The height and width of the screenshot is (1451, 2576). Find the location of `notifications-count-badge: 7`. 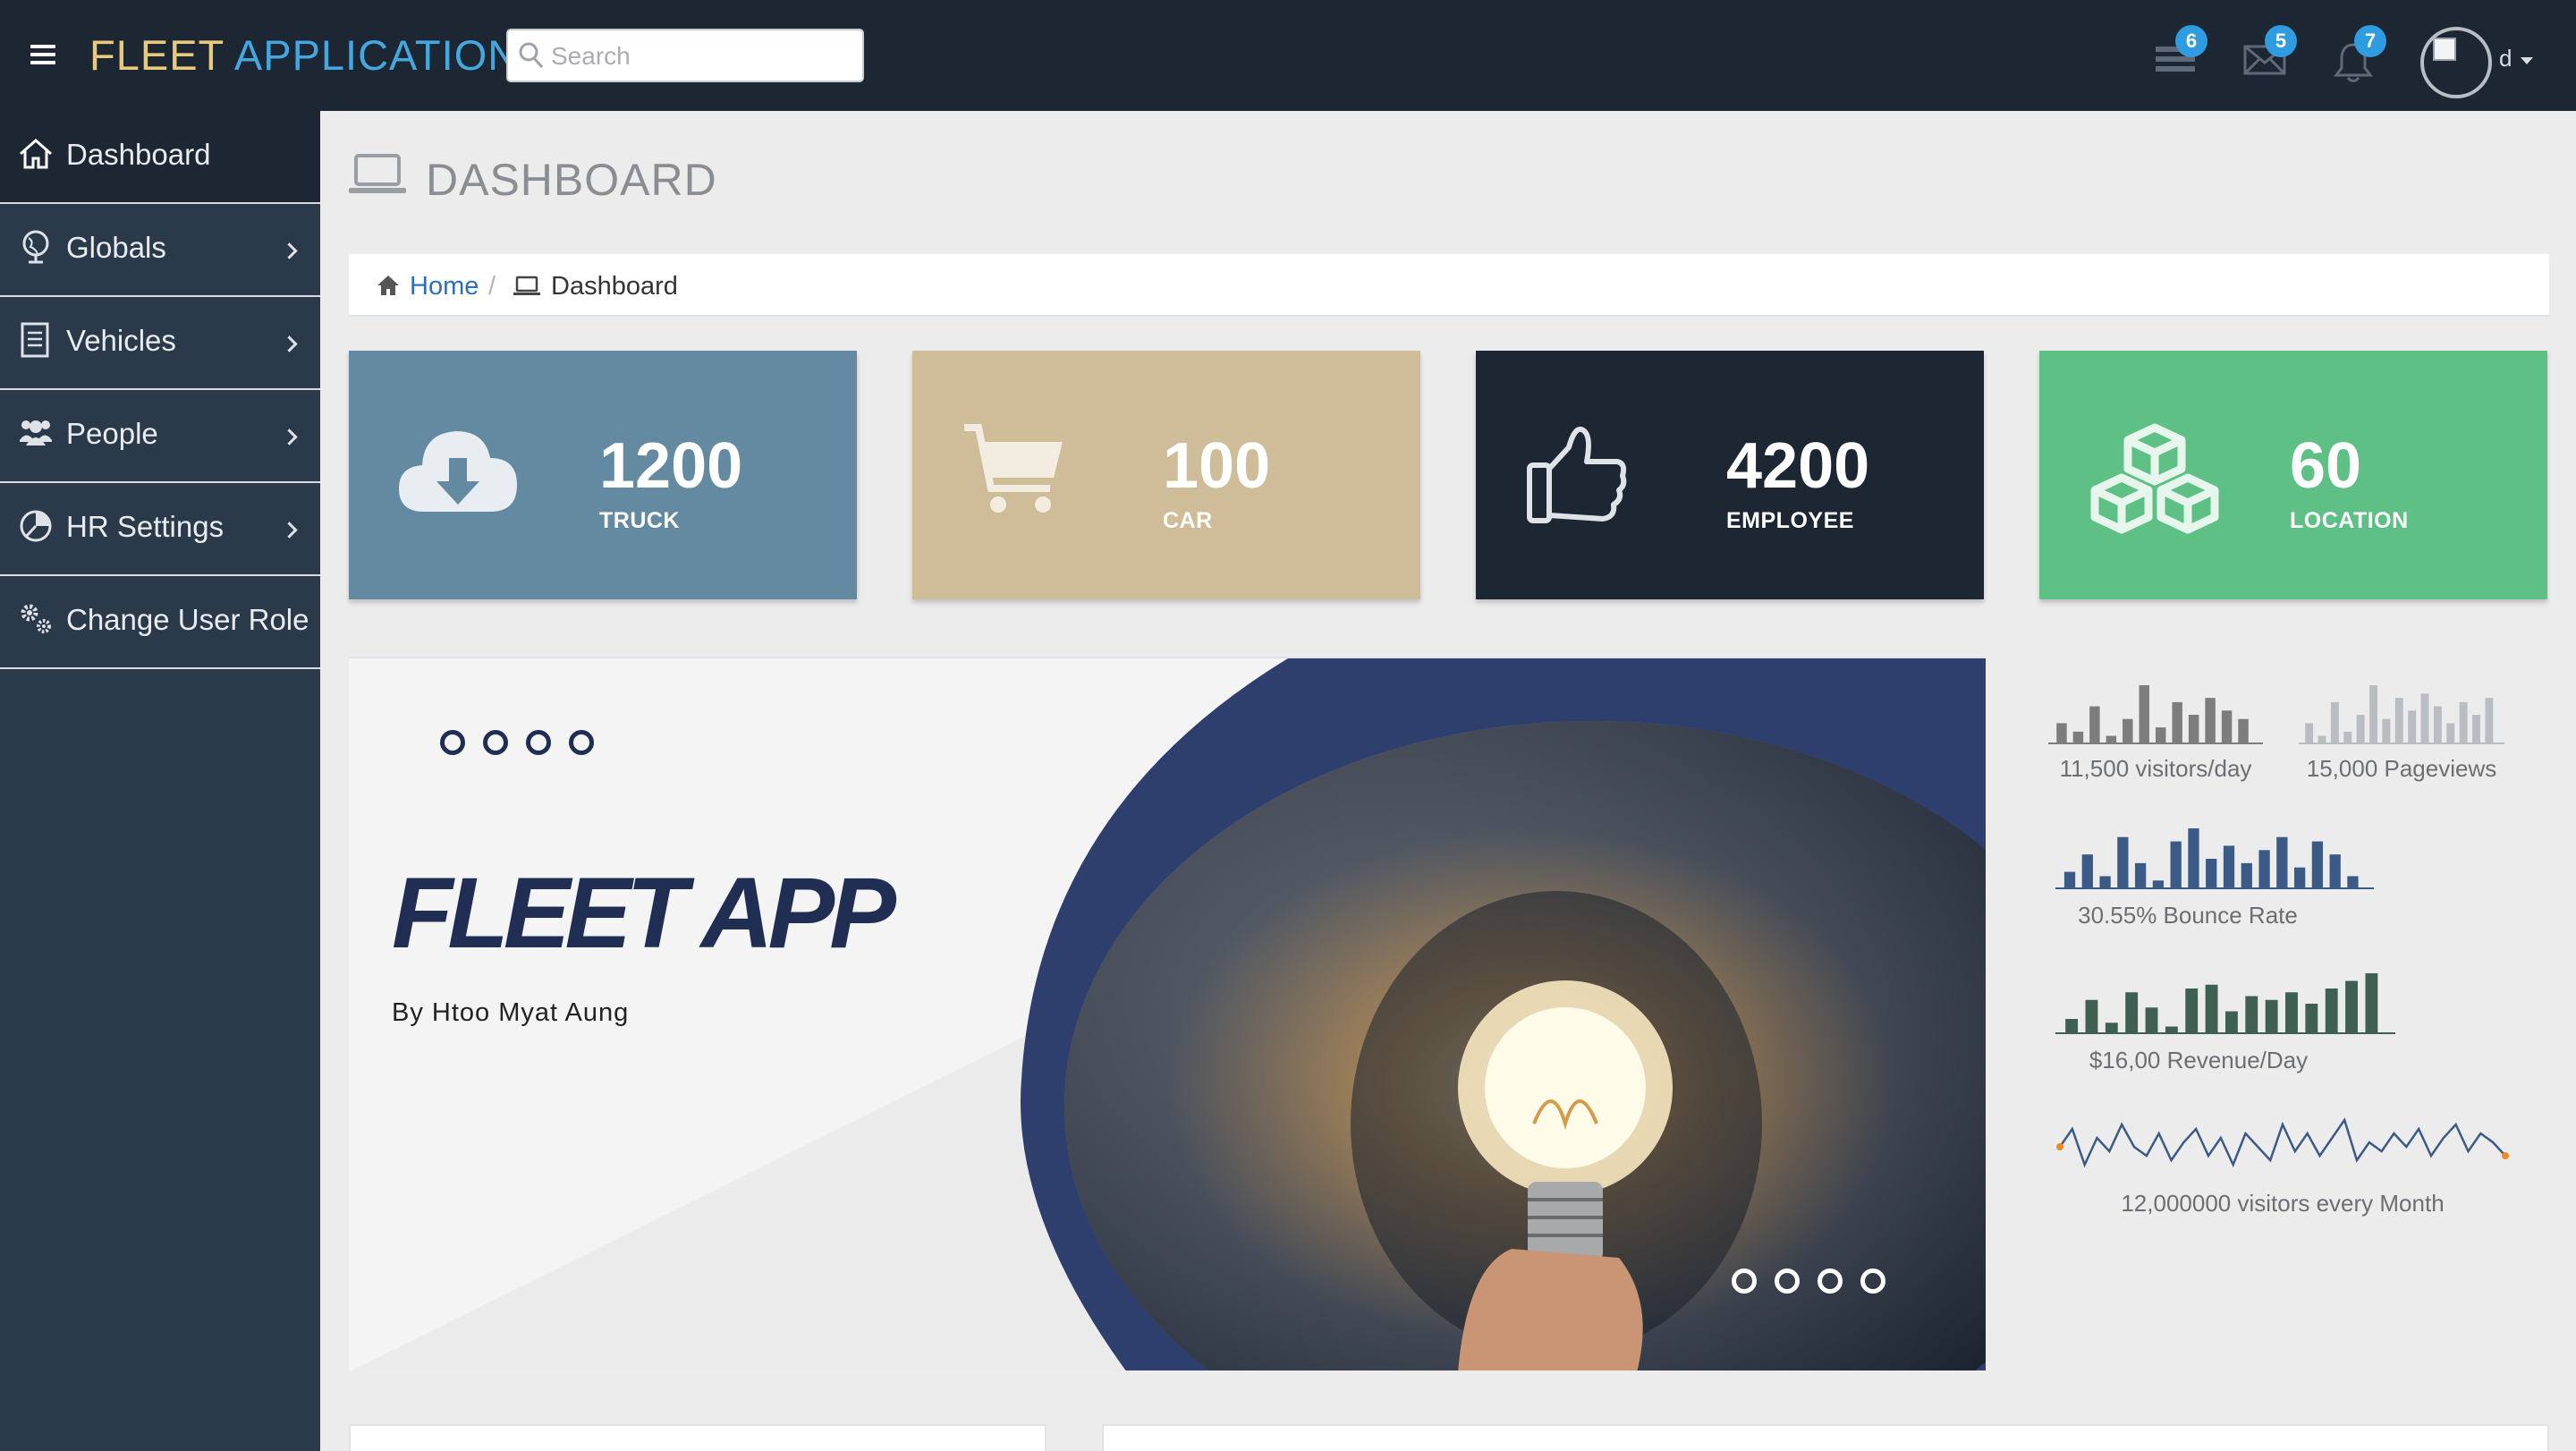

notifications-count-badge: 7 is located at coordinates (2370, 41).